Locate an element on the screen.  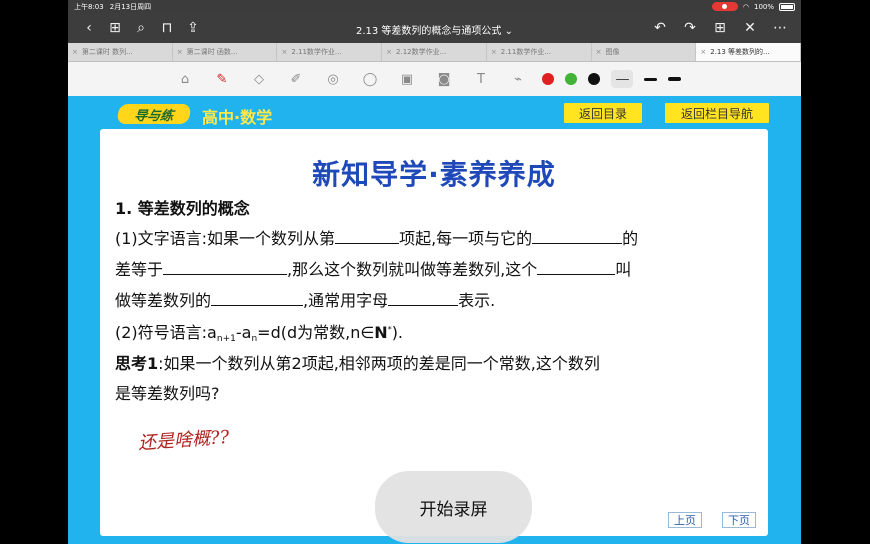
camera-icon: ◙ is located at coordinates (444, 79).